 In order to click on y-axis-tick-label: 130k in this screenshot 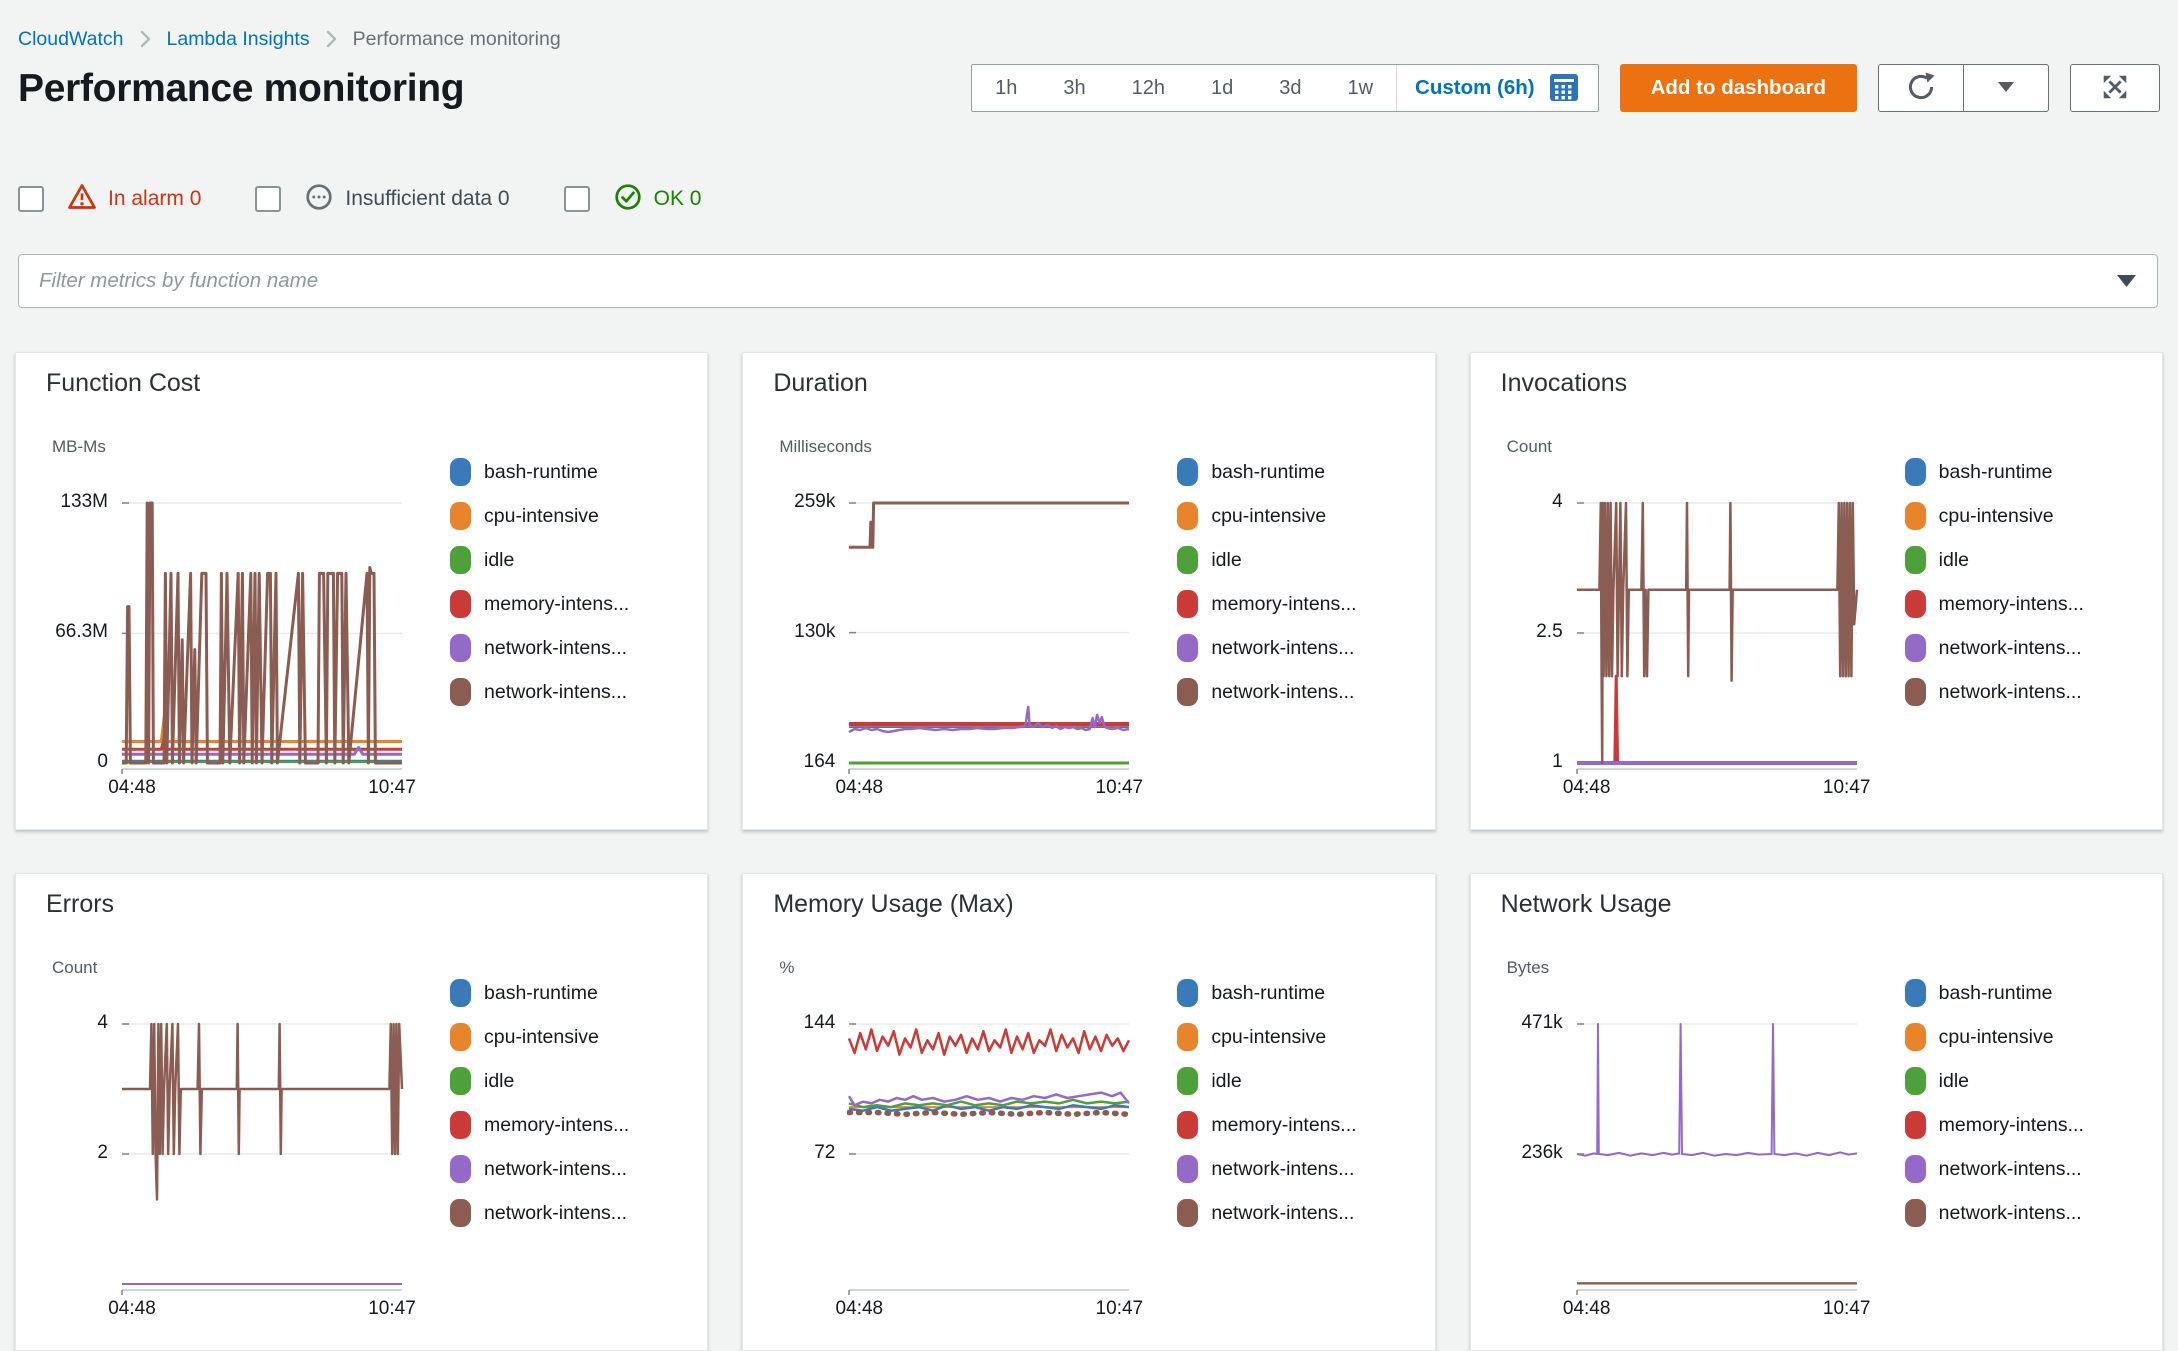, I will do `click(815, 631)`.